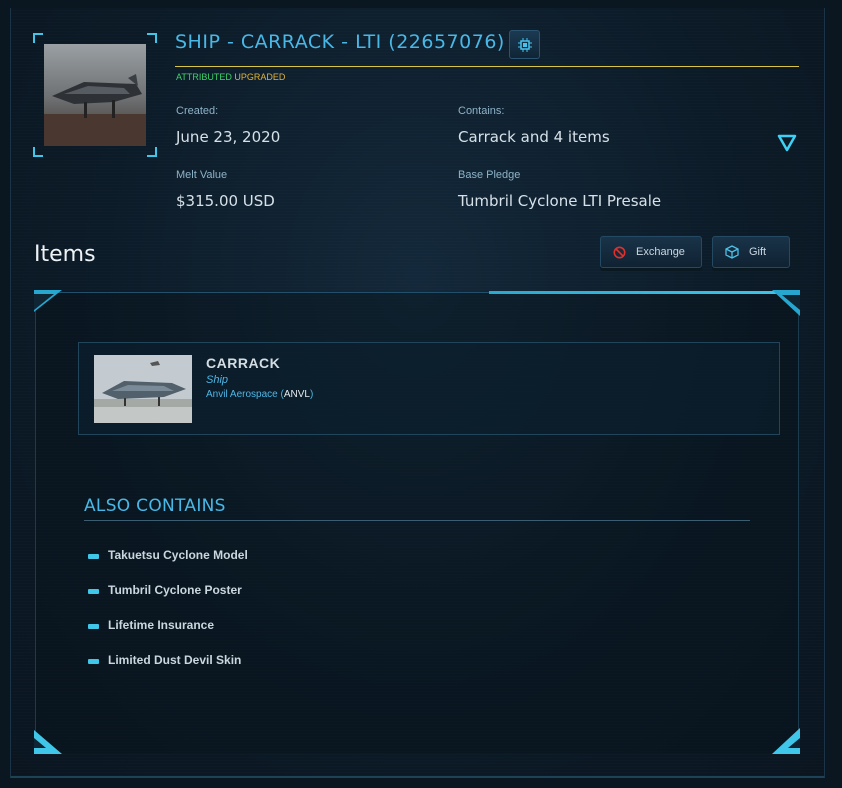 Image resolution: width=842 pixels, height=788 pixels. Describe the element at coordinates (560, 201) in the screenshot. I see `base-pledge-value: Tumbril Cyclone LTI Presale` at that location.